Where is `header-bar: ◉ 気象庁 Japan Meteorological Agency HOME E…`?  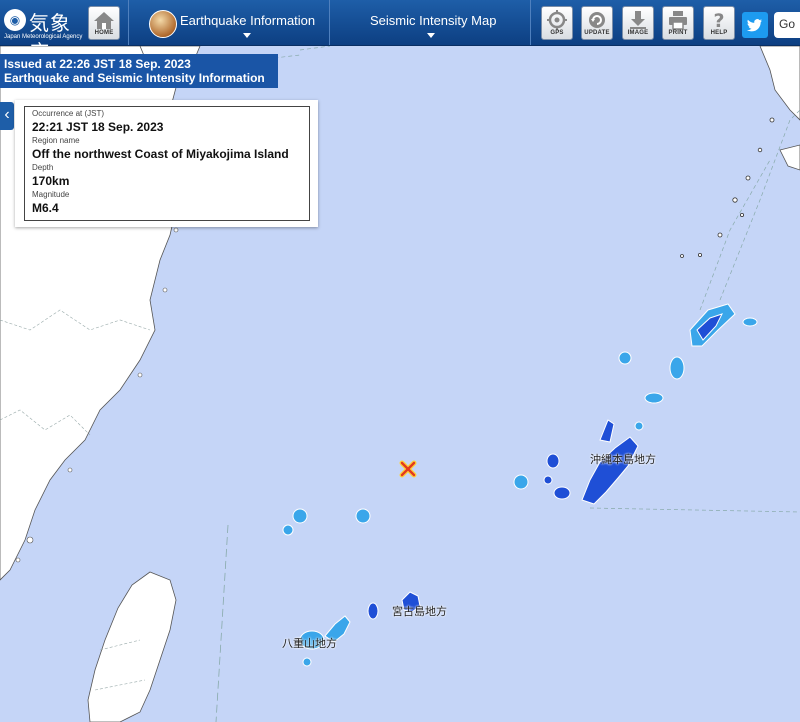
header-bar: ◉ 気象庁 Japan Meteorological Agency HOME E… is located at coordinates (400, 32).